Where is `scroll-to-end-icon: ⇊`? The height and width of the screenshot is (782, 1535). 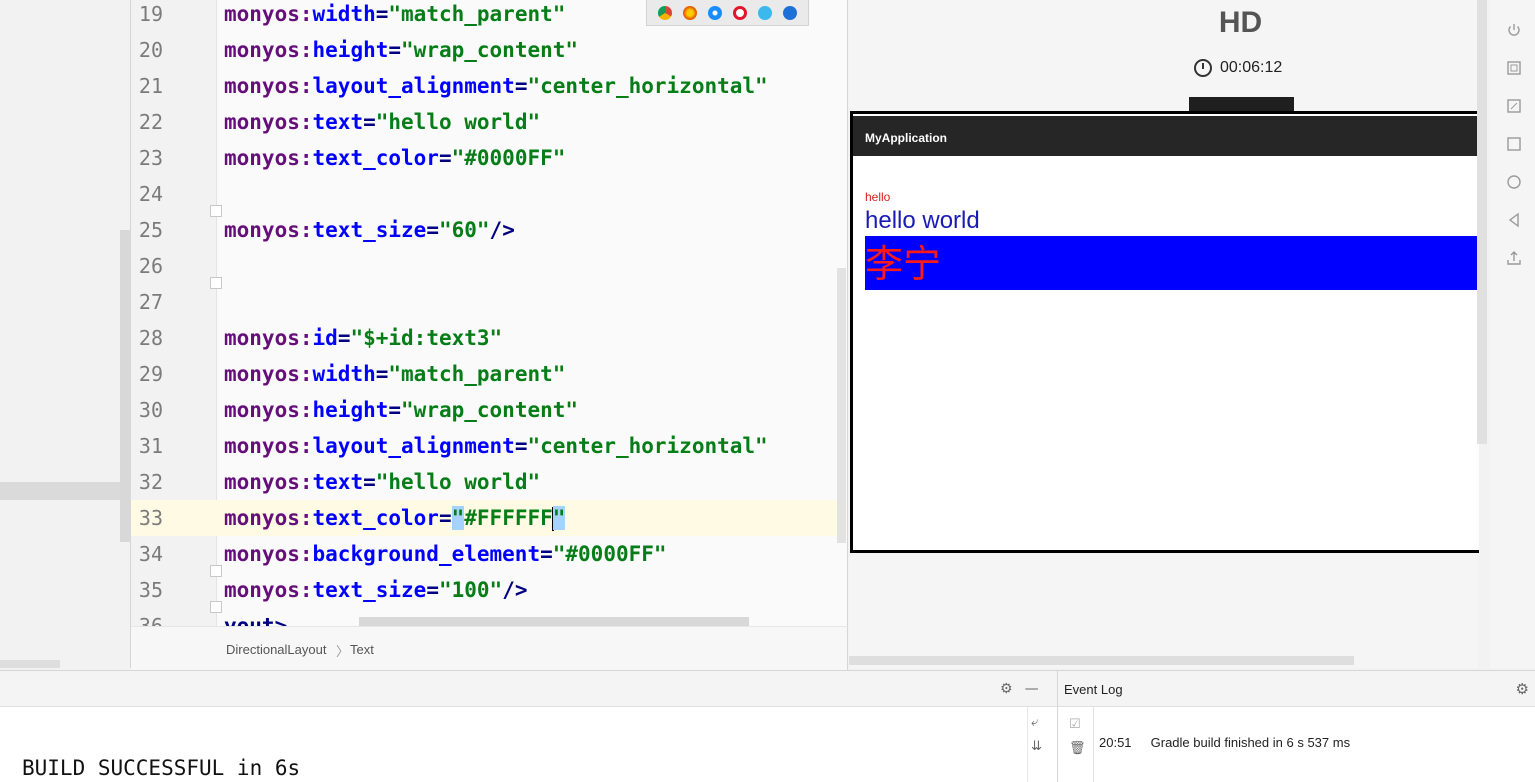
scroll-to-end-icon: ⇊ is located at coordinates (1036, 746).